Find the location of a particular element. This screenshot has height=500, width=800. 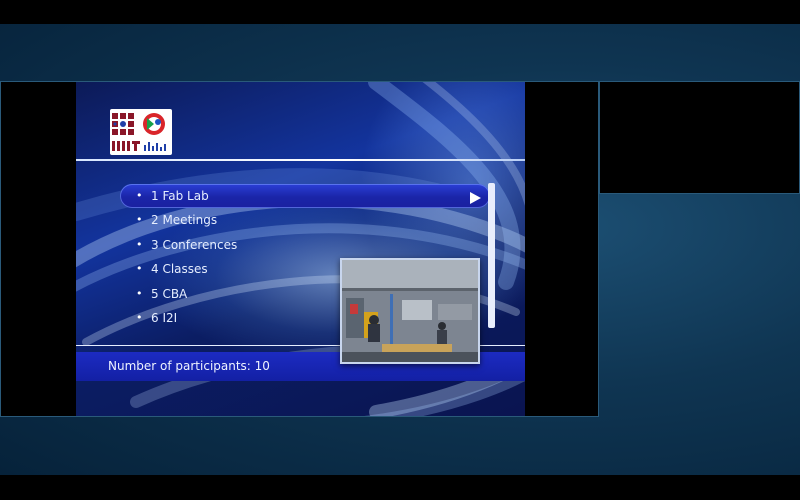

left-black-panel is located at coordinates (38, 249).